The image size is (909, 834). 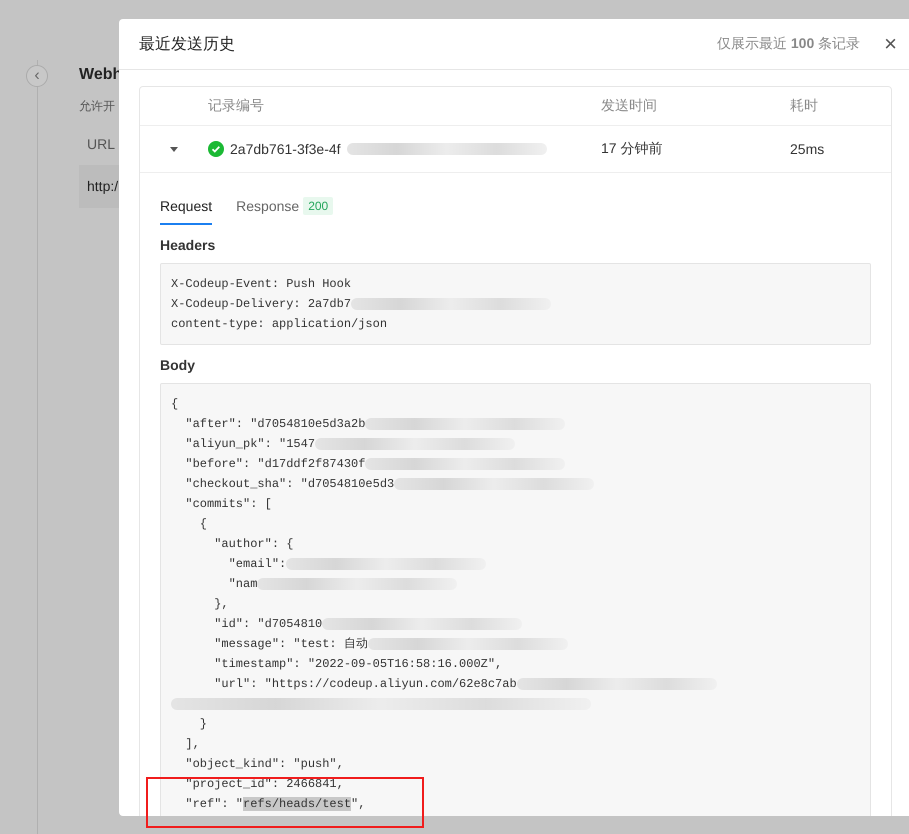 I want to click on section-label: Headers, so click(x=188, y=245).